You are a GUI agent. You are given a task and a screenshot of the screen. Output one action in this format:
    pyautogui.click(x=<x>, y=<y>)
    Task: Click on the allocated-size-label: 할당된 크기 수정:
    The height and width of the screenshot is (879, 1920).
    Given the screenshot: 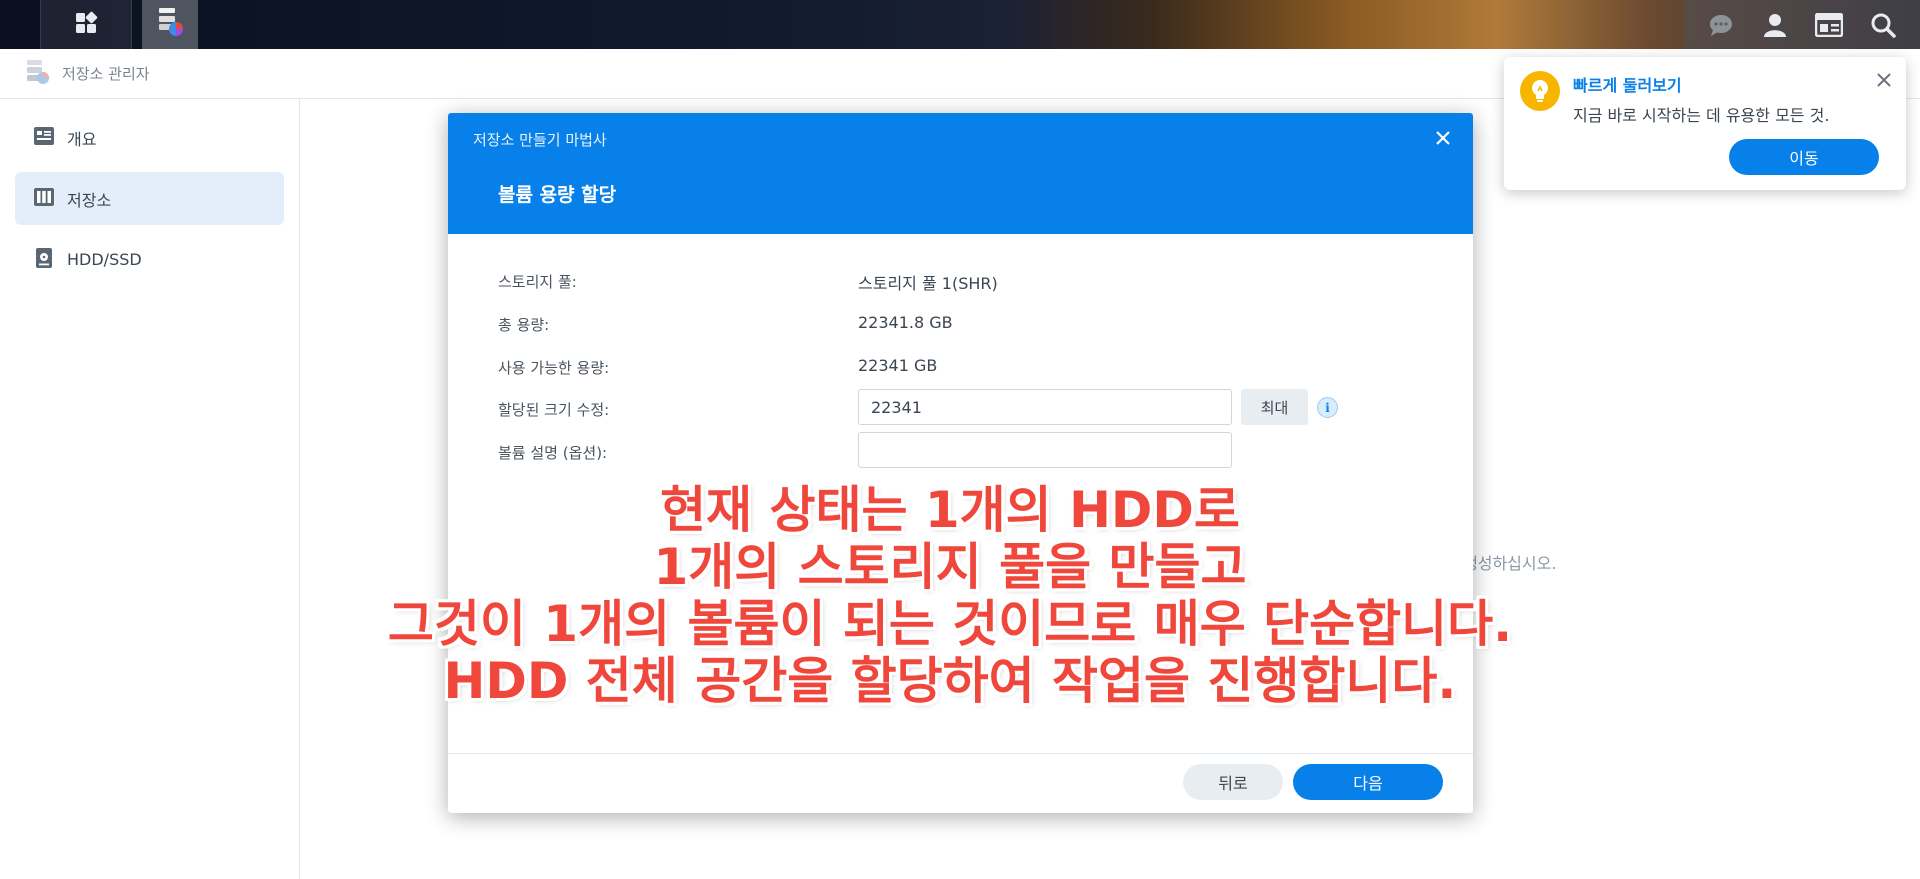 What is the action you would take?
    pyautogui.click(x=554, y=410)
    